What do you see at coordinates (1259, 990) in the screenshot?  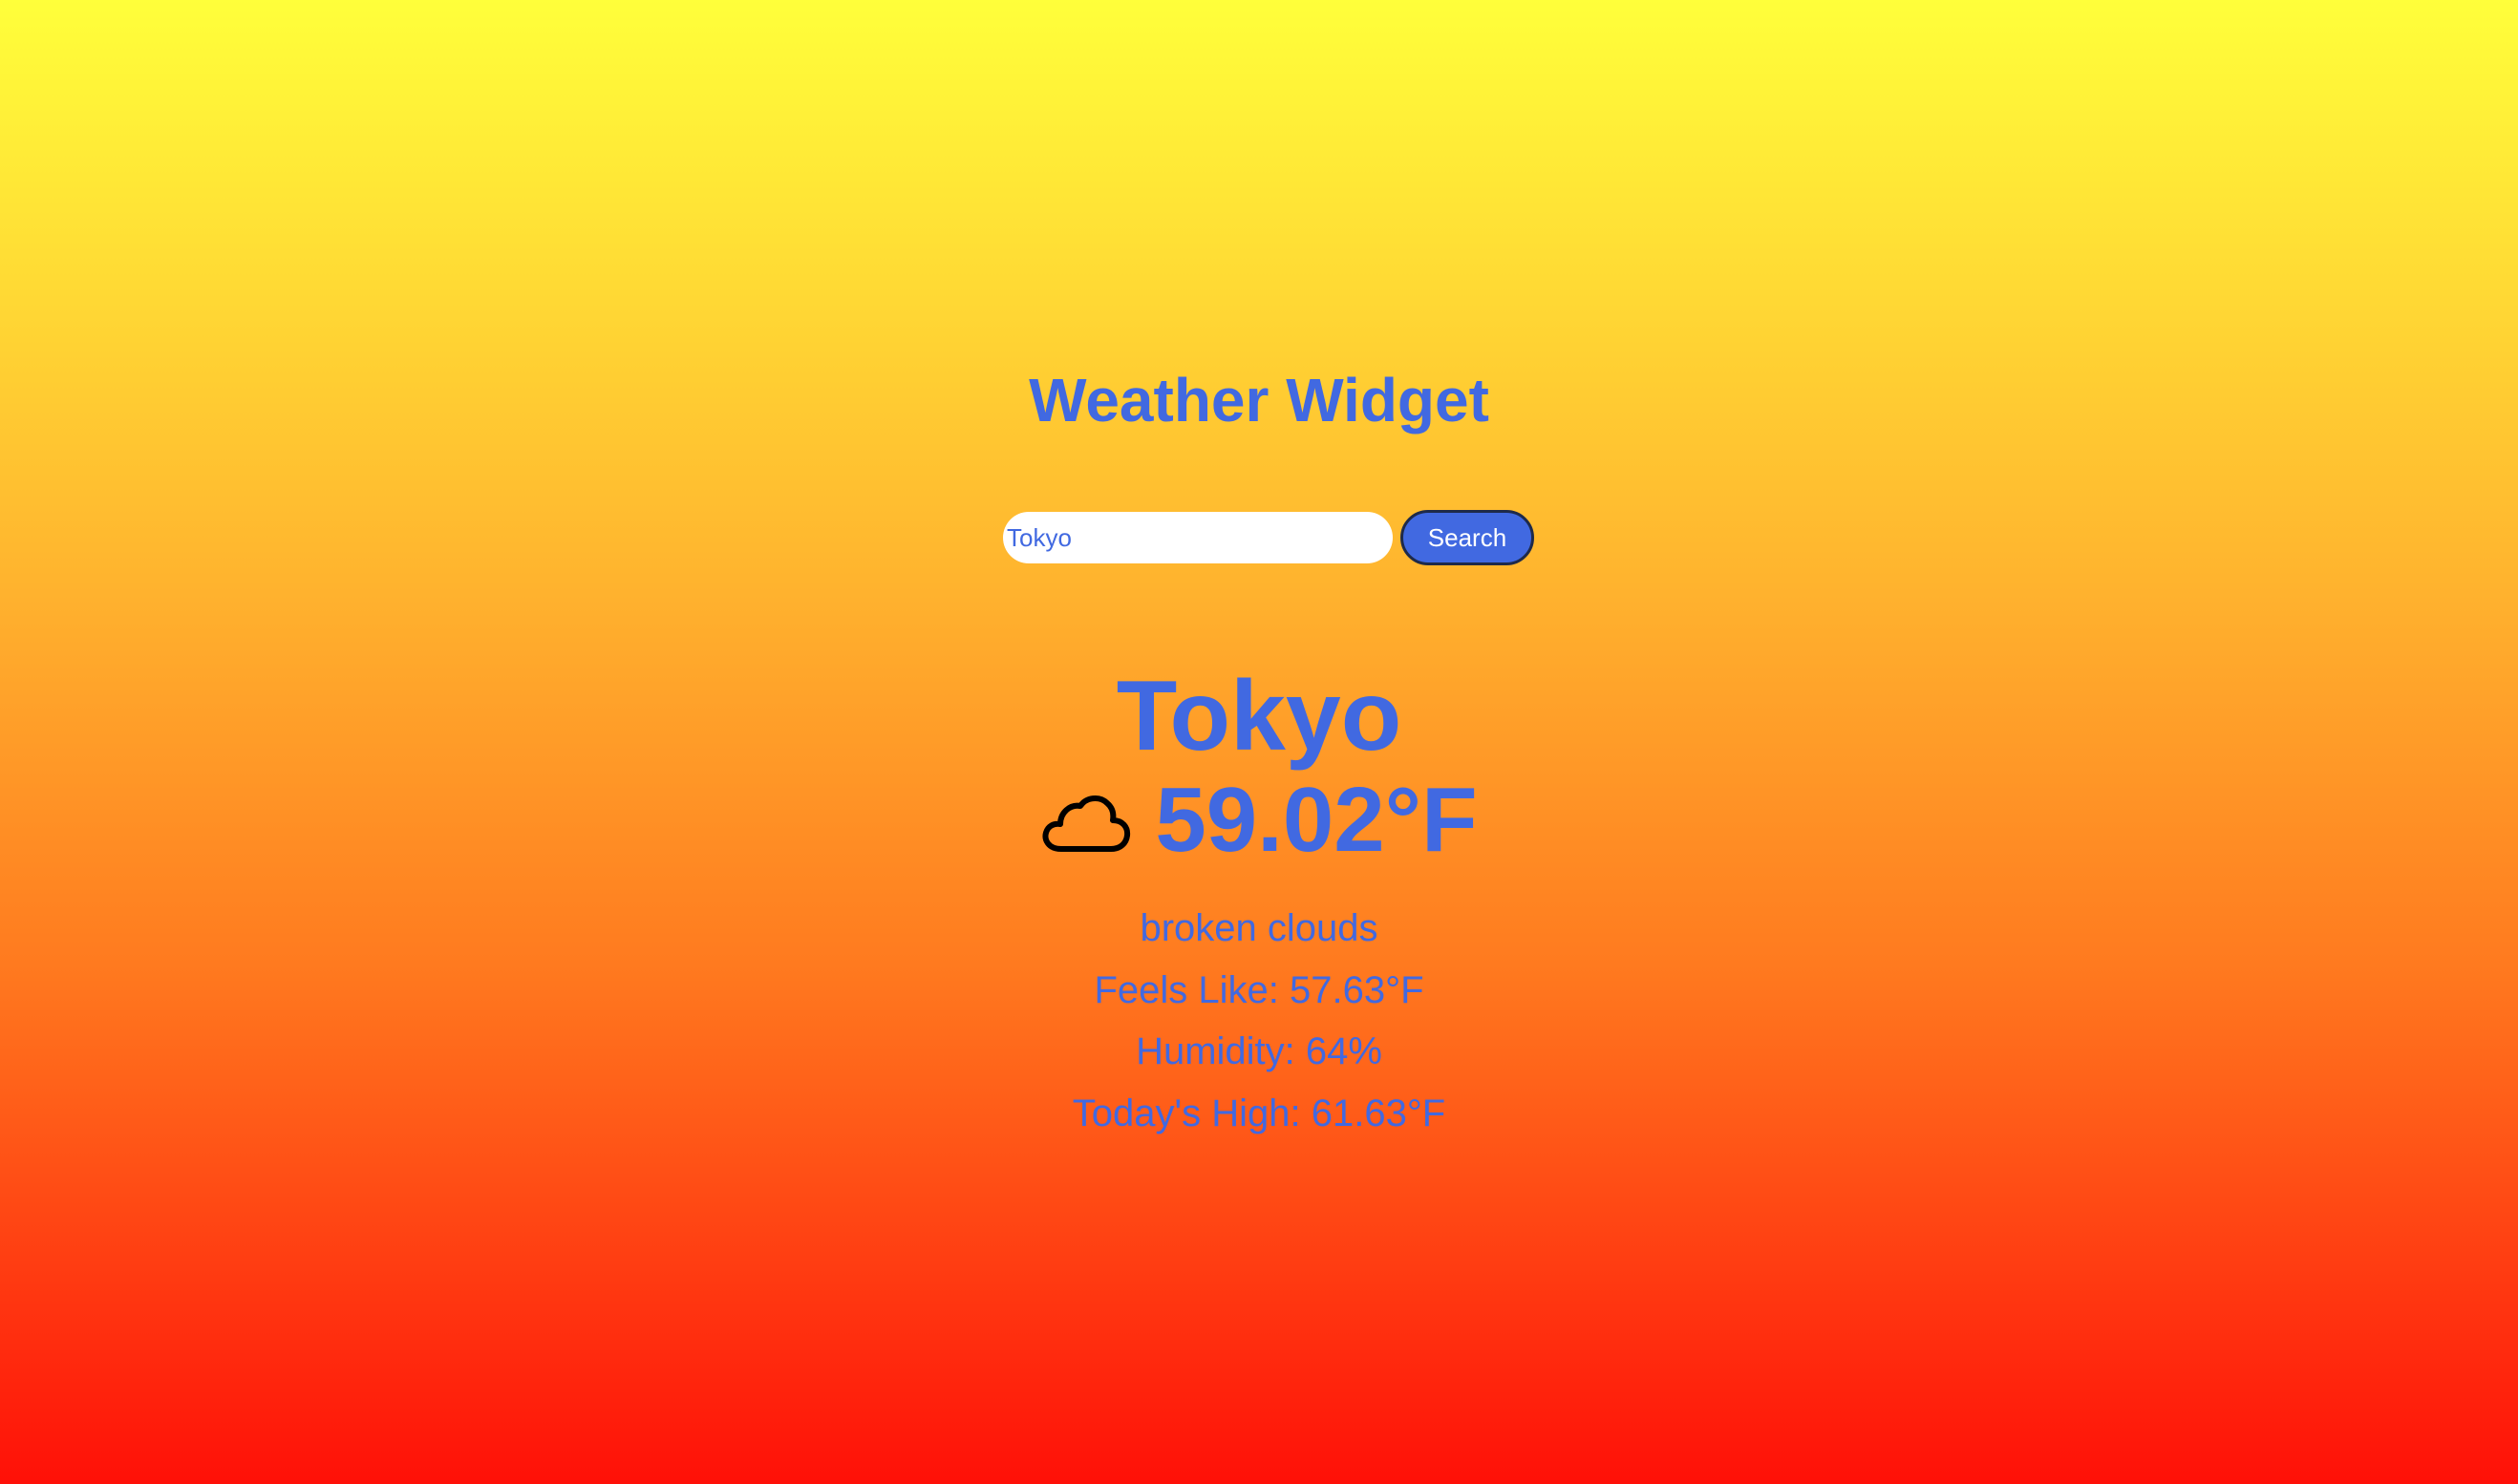 I see `feels-like: Feels Like: 57.63°F` at bounding box center [1259, 990].